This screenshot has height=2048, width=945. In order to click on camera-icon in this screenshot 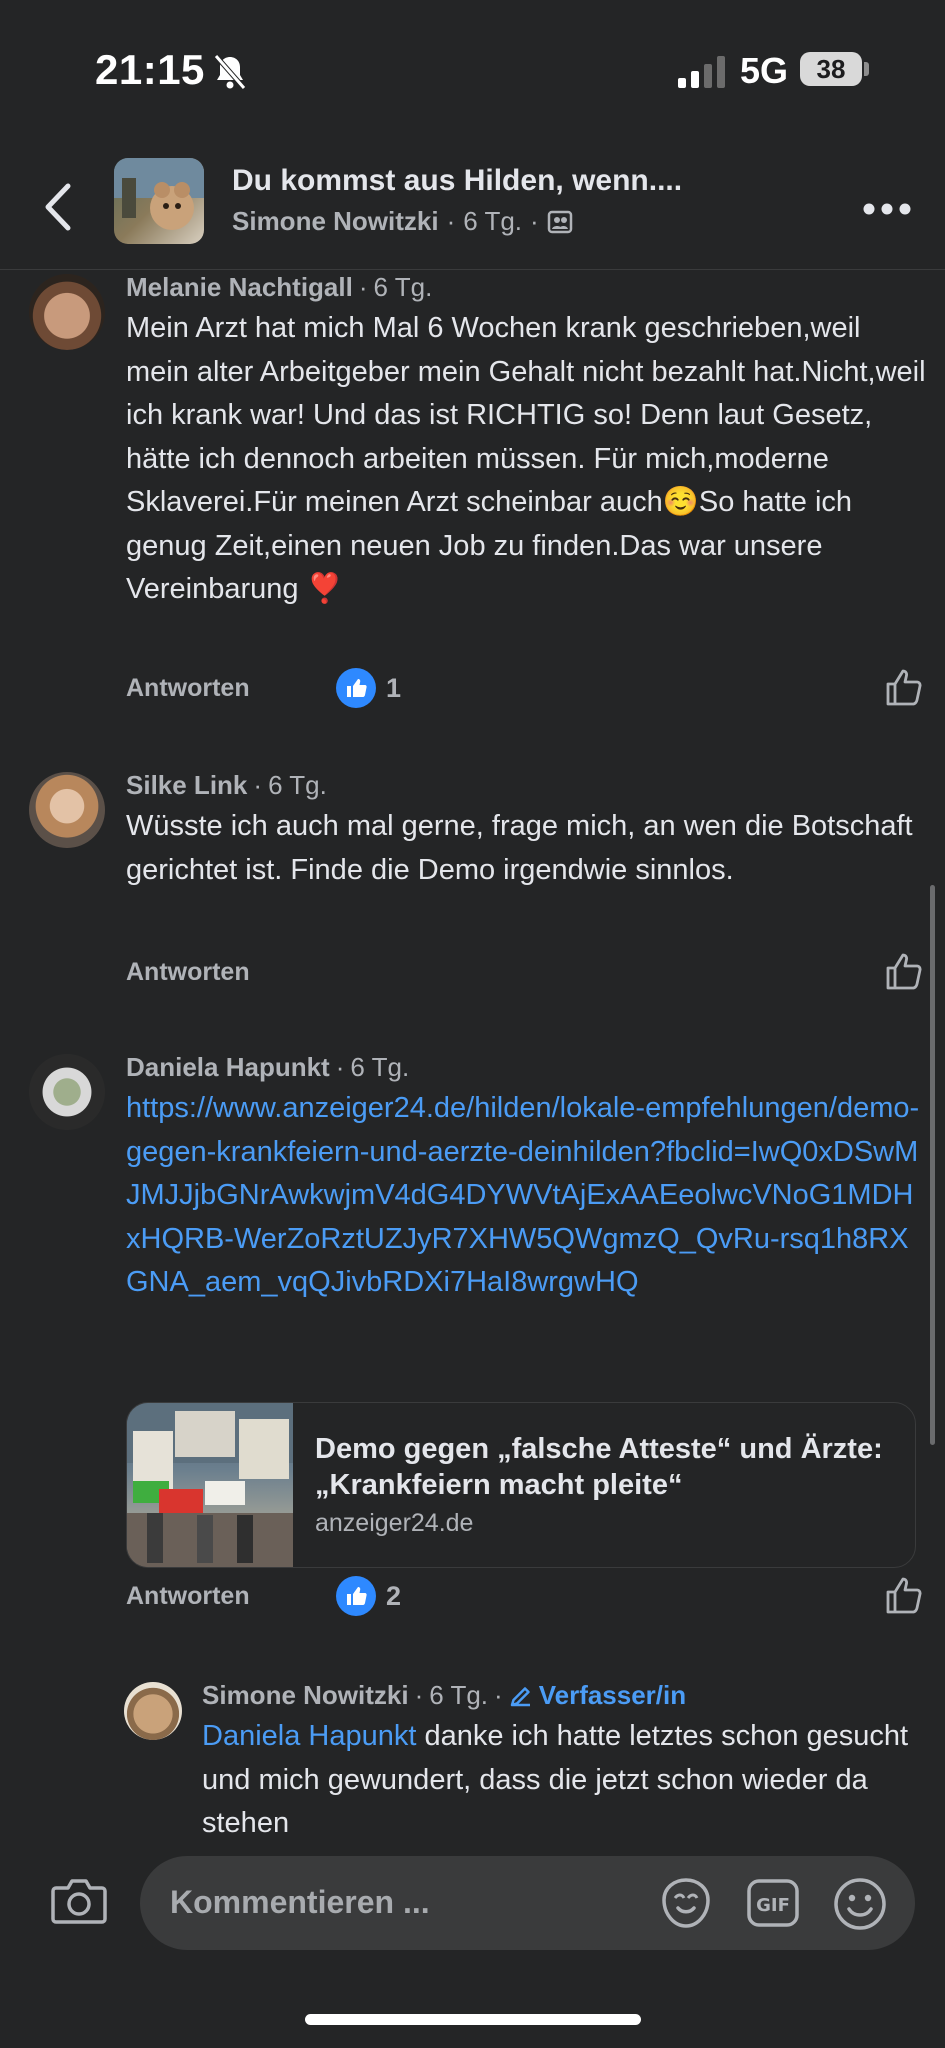, I will do `click(79, 1901)`.